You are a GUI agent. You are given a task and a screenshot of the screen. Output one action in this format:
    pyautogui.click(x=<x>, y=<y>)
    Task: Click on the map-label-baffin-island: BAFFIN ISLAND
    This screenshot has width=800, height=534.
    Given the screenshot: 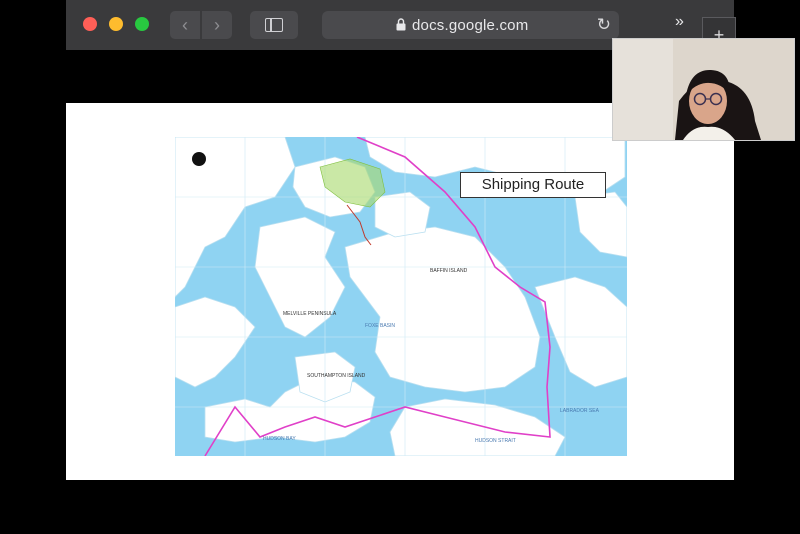 What is the action you would take?
    pyautogui.click(x=449, y=271)
    